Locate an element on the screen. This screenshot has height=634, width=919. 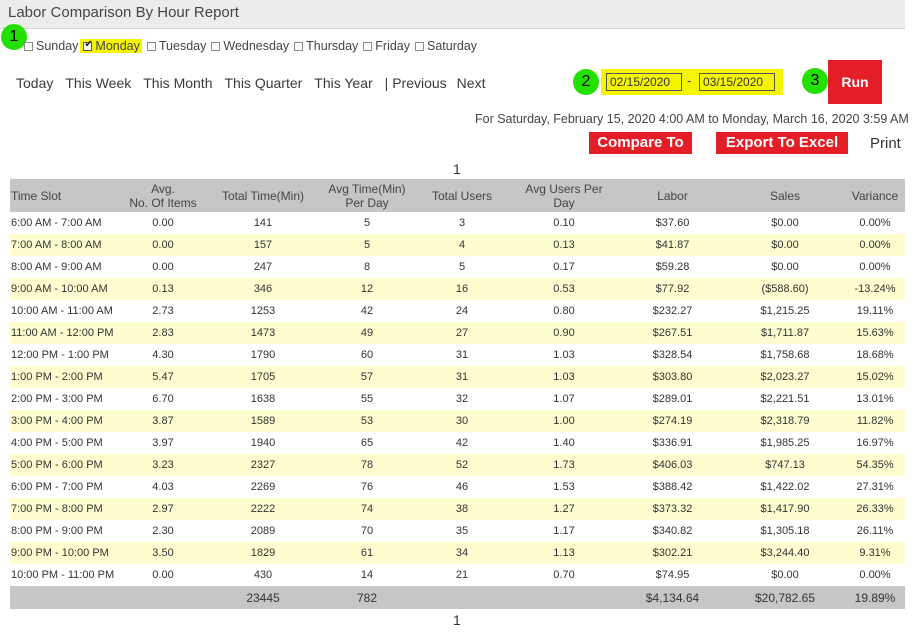
table-cell: 0.70 is located at coordinates (564, 575).